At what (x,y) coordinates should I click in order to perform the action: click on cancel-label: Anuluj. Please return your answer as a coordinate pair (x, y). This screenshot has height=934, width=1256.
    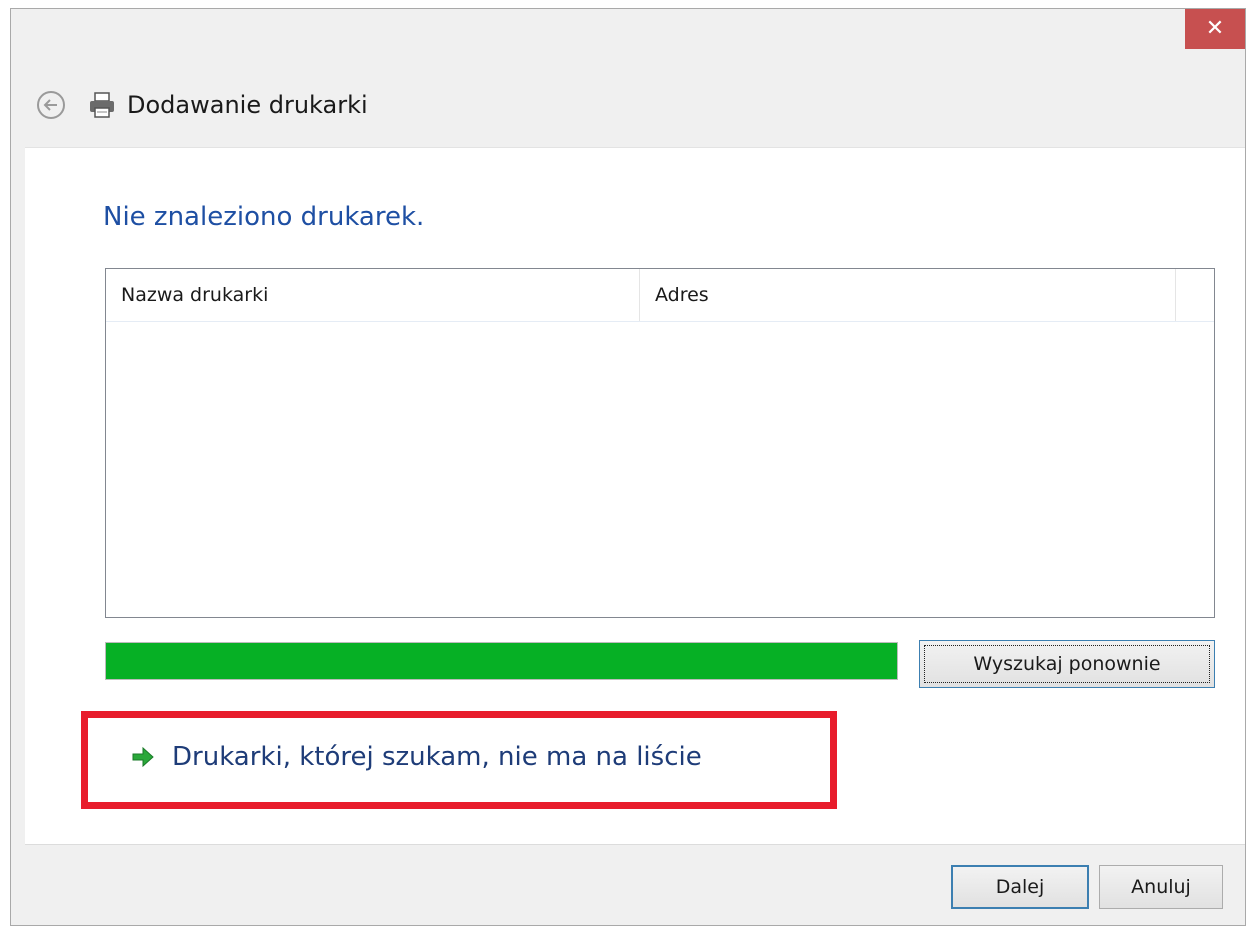
    Looking at the image, I should click on (1161, 887).